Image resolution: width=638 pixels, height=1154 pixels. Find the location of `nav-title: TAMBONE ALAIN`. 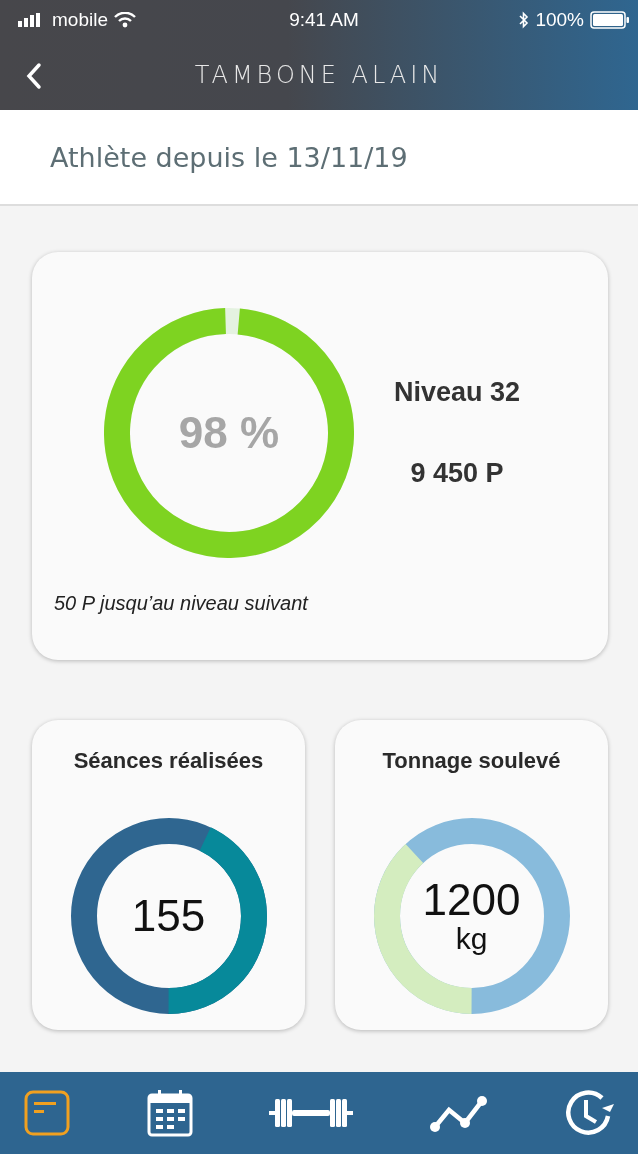

nav-title: TAMBONE ALAIN is located at coordinates (319, 75).